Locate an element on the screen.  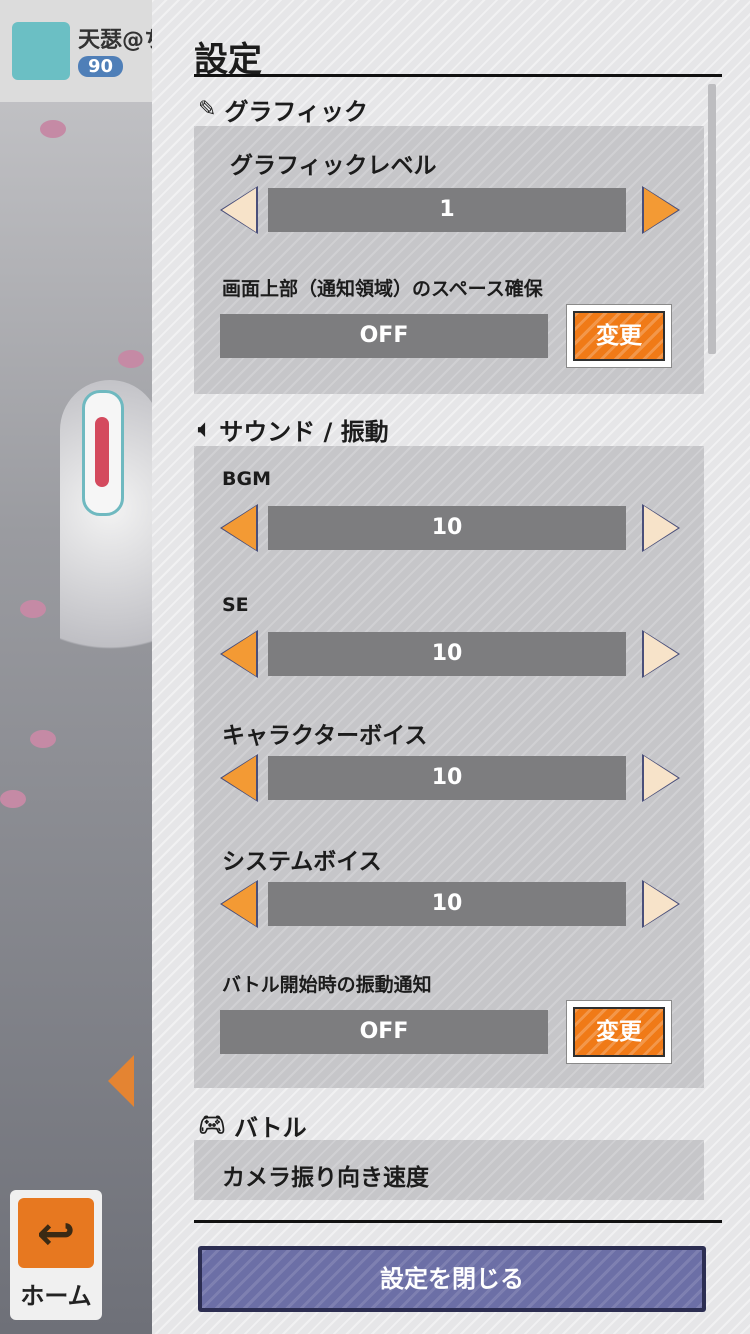
battle-settings-box: カメラ振り向き速度 is located at coordinates (449, 1170).